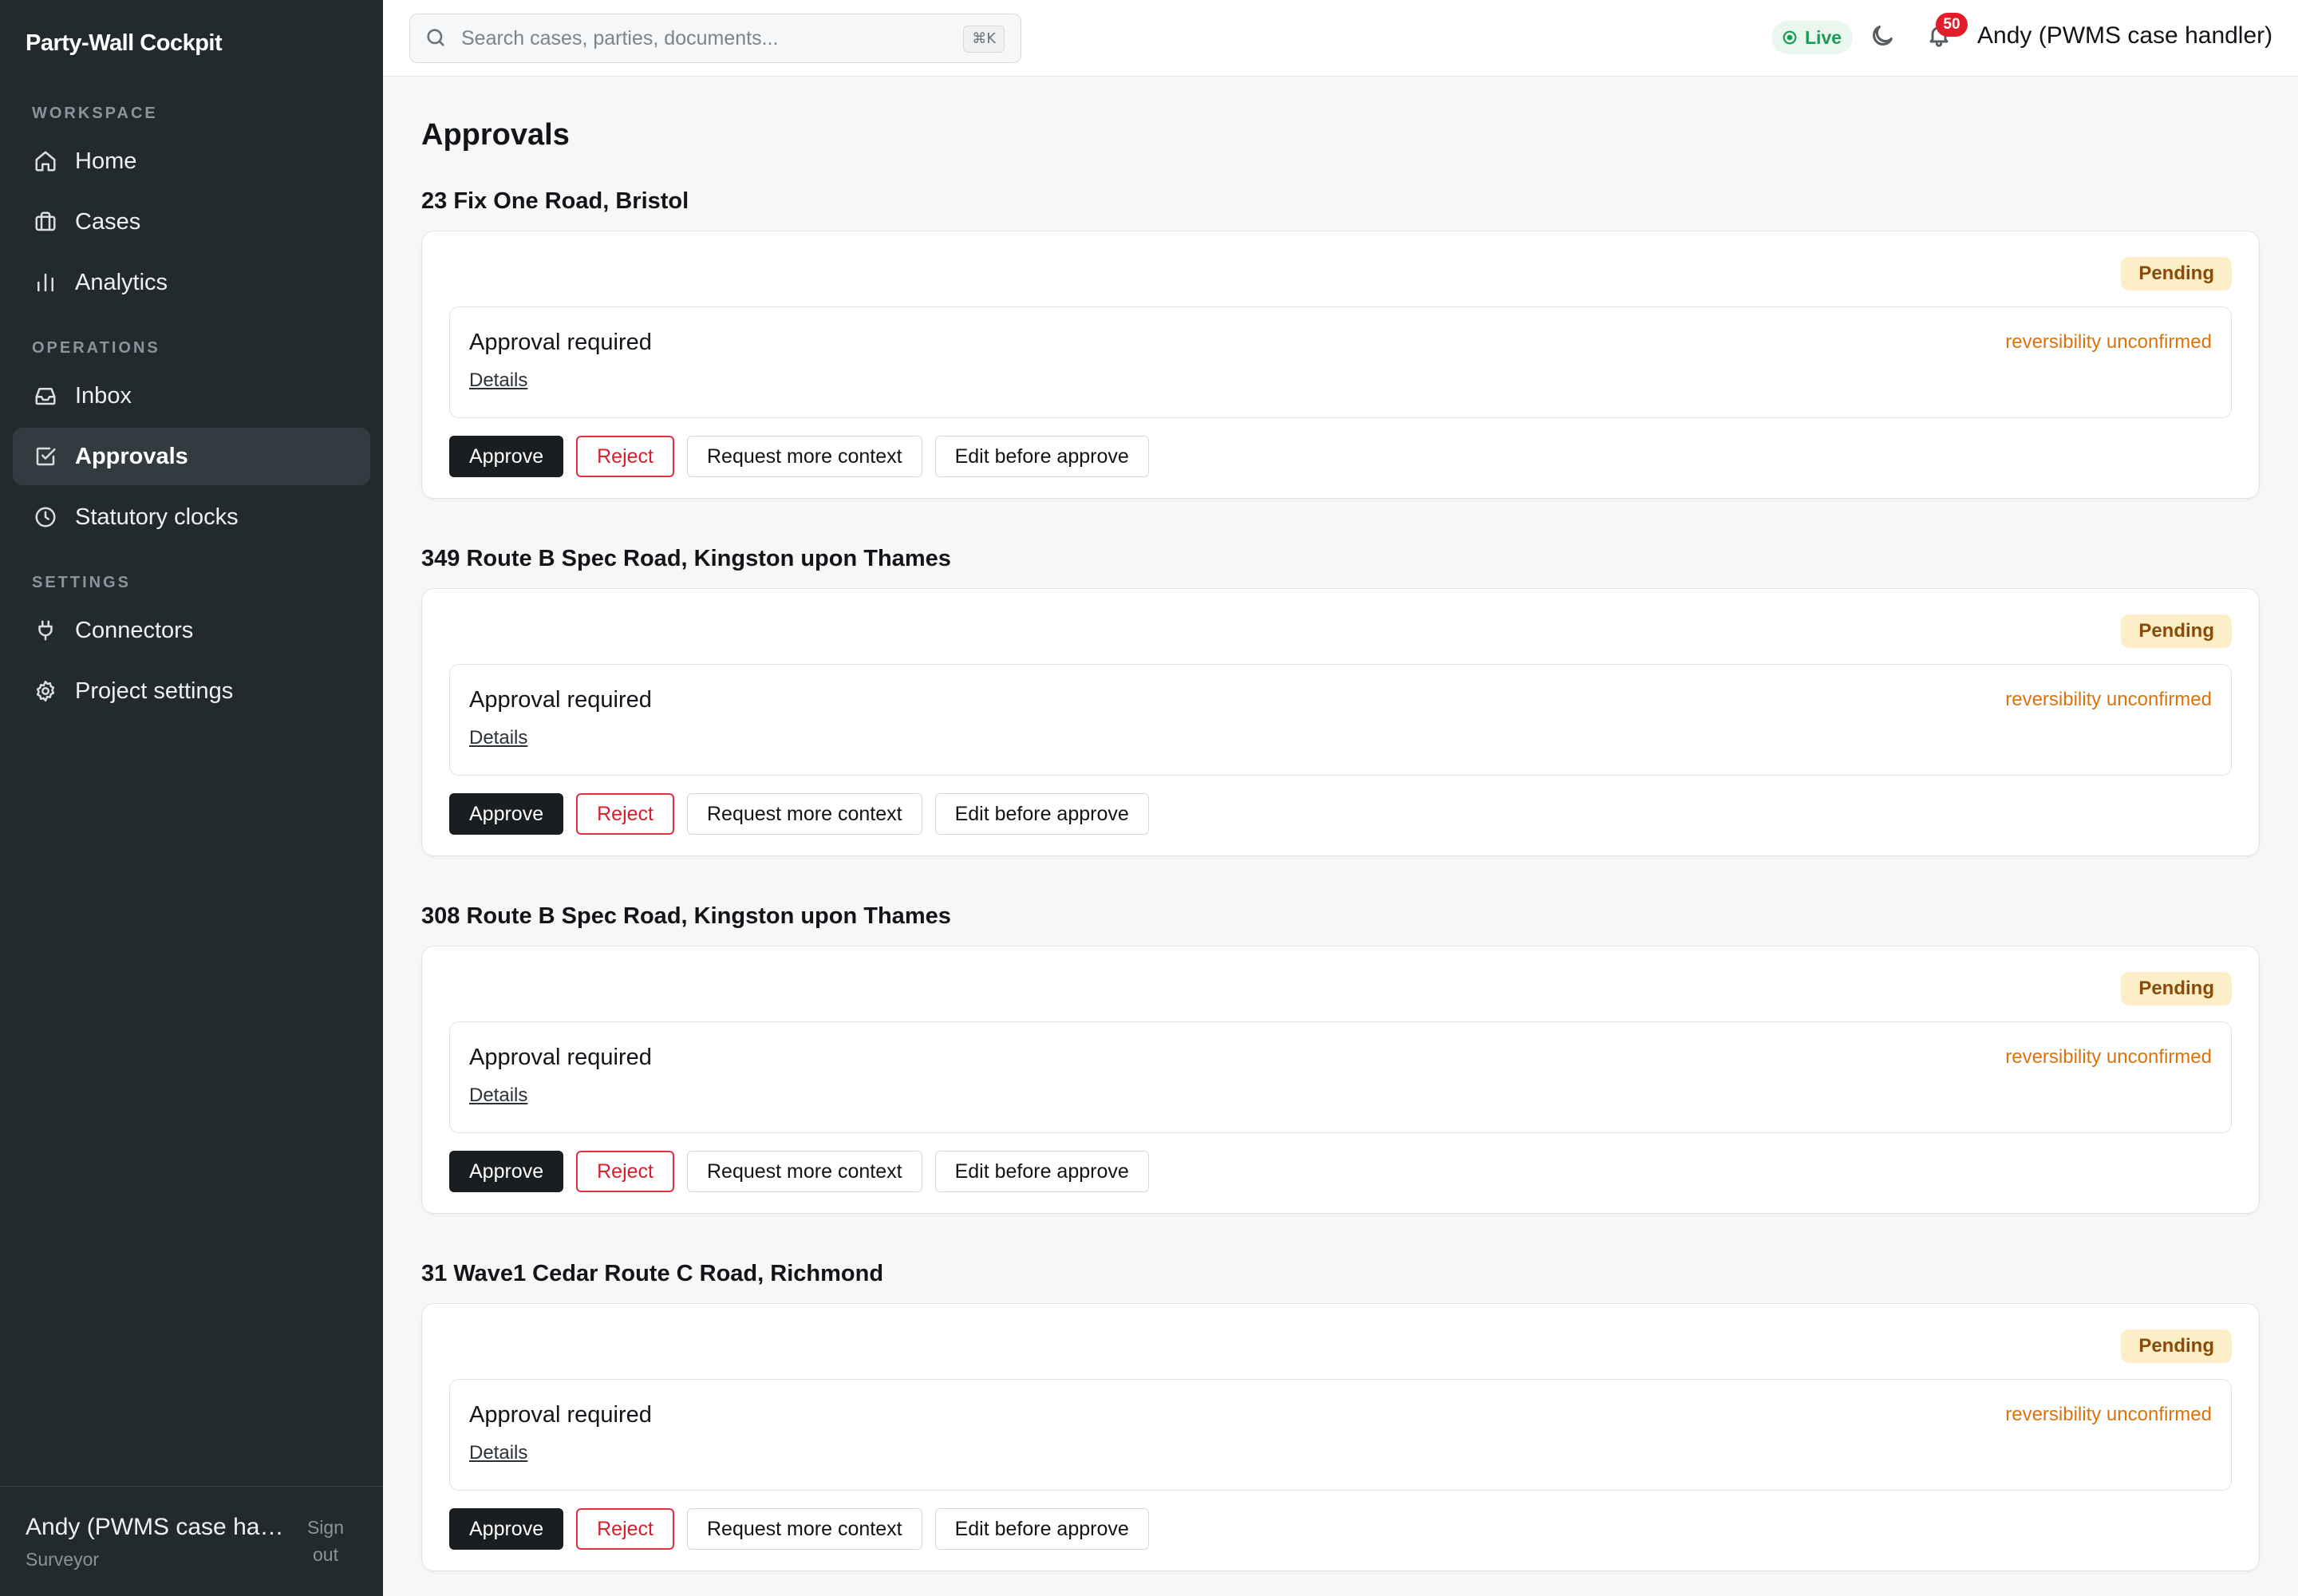 The image size is (2298, 1596). I want to click on case-address: 23 Fix One Road, Bristol, so click(555, 201).